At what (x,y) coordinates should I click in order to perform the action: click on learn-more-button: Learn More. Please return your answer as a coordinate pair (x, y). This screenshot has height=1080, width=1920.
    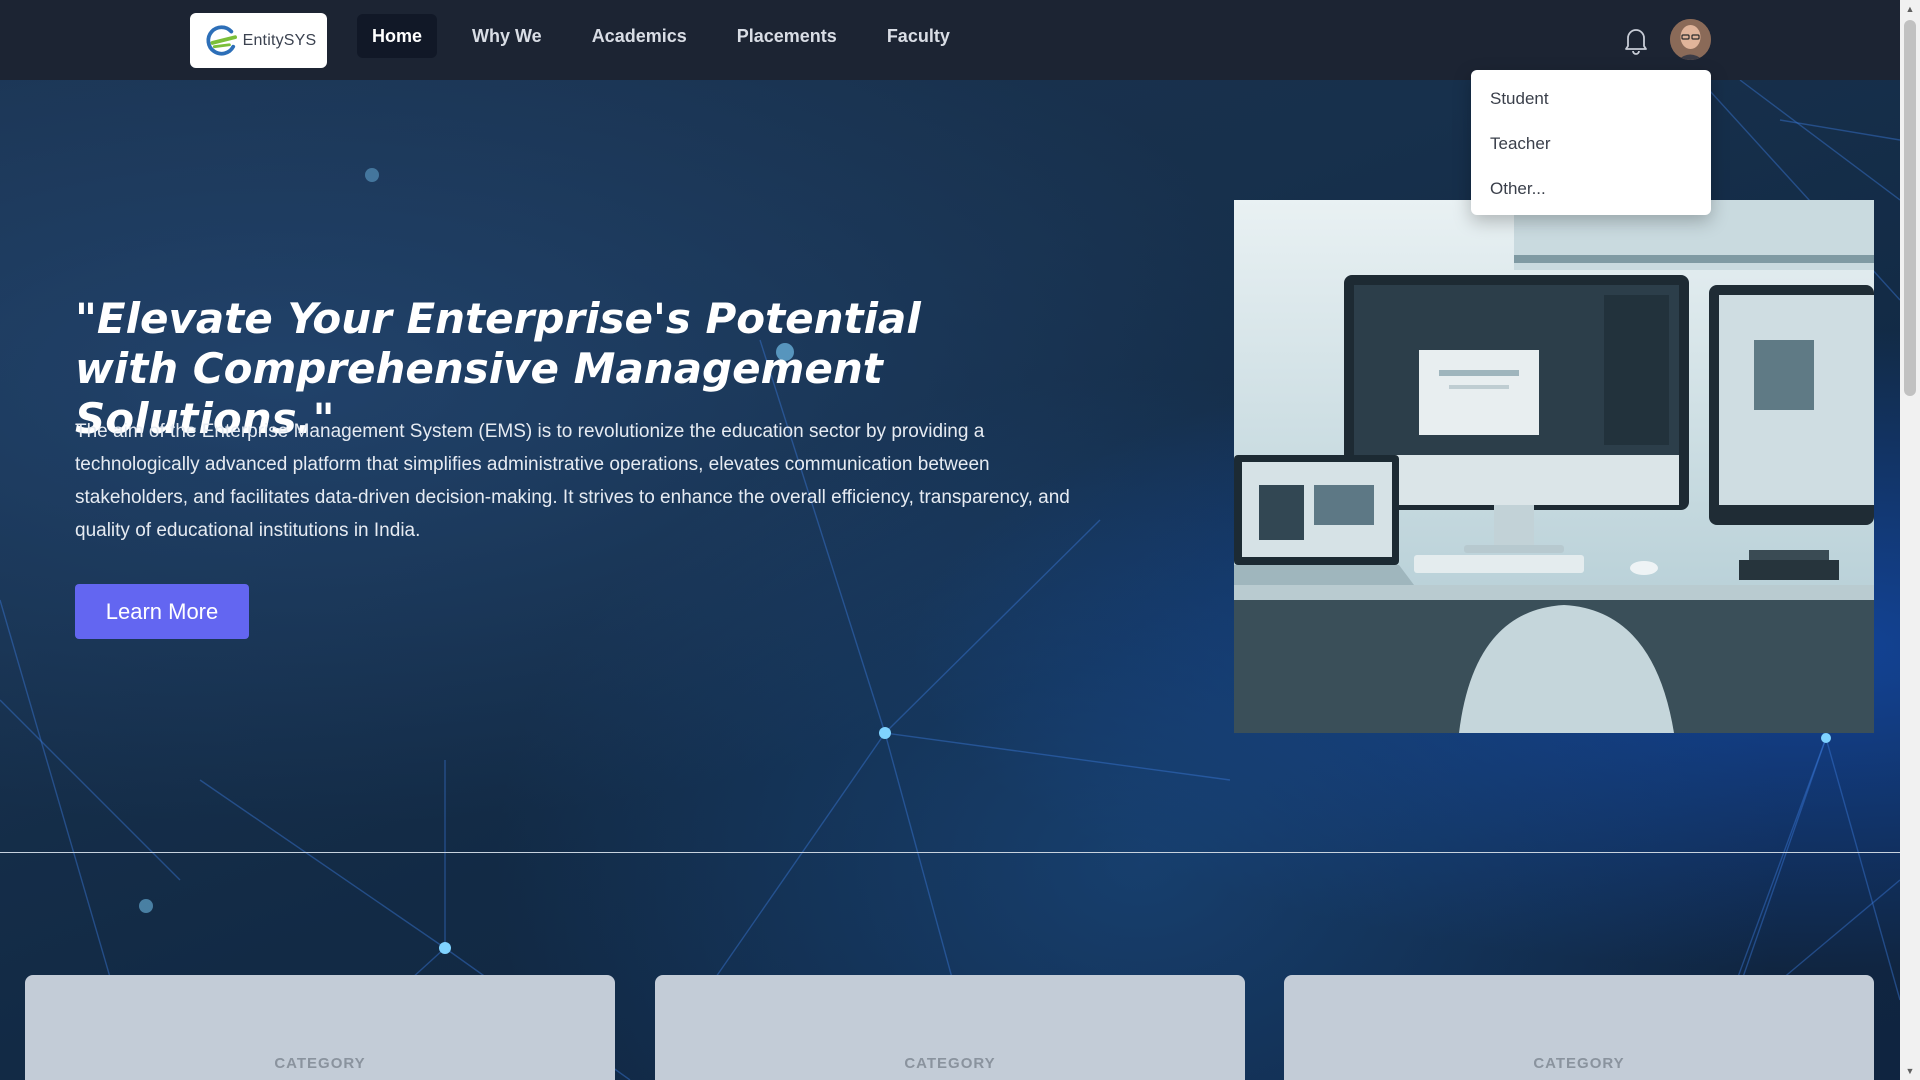
    Looking at the image, I should click on (162, 611).